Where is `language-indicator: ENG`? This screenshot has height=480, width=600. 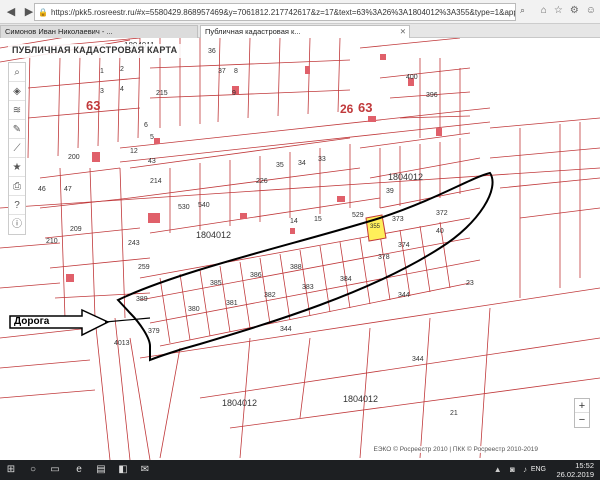 language-indicator: ENG is located at coordinates (538, 469).